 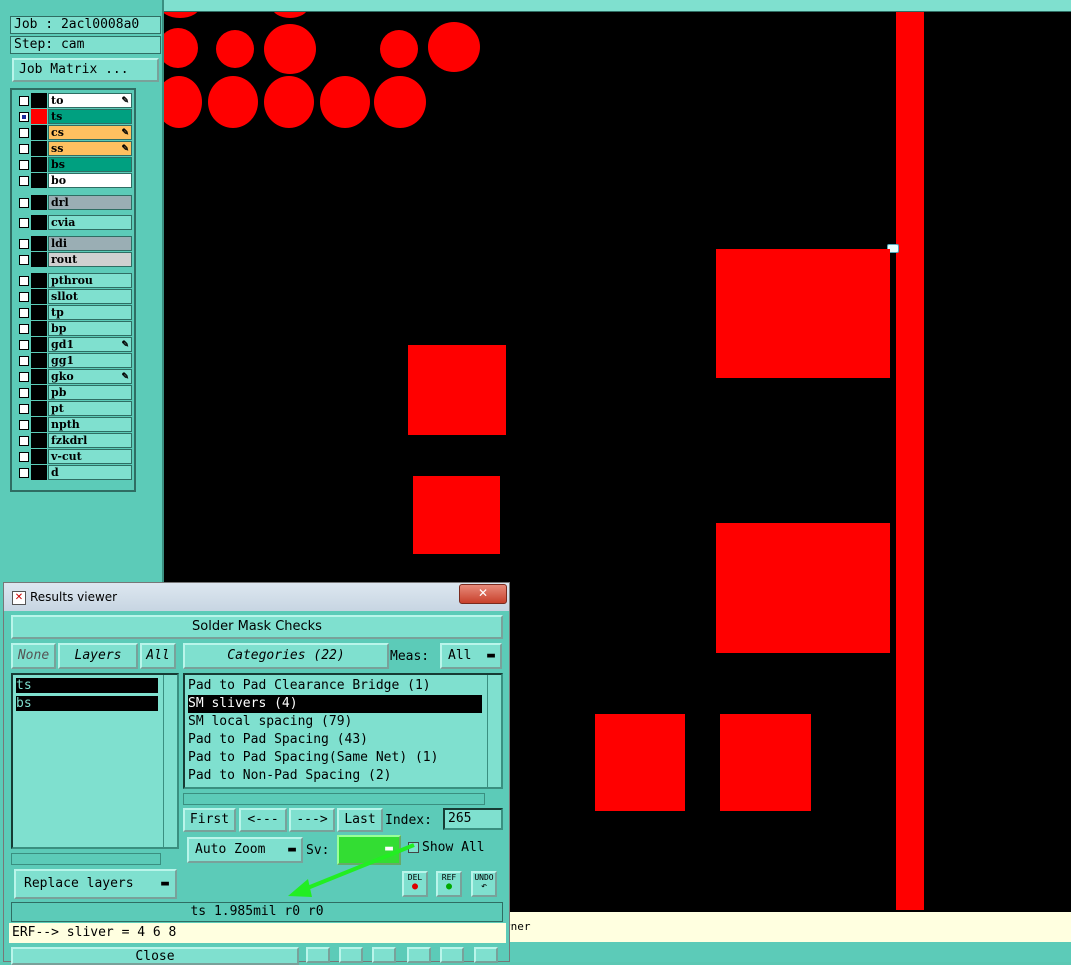 What do you see at coordinates (90, 148) in the screenshot?
I see `layer-name: ss ✎` at bounding box center [90, 148].